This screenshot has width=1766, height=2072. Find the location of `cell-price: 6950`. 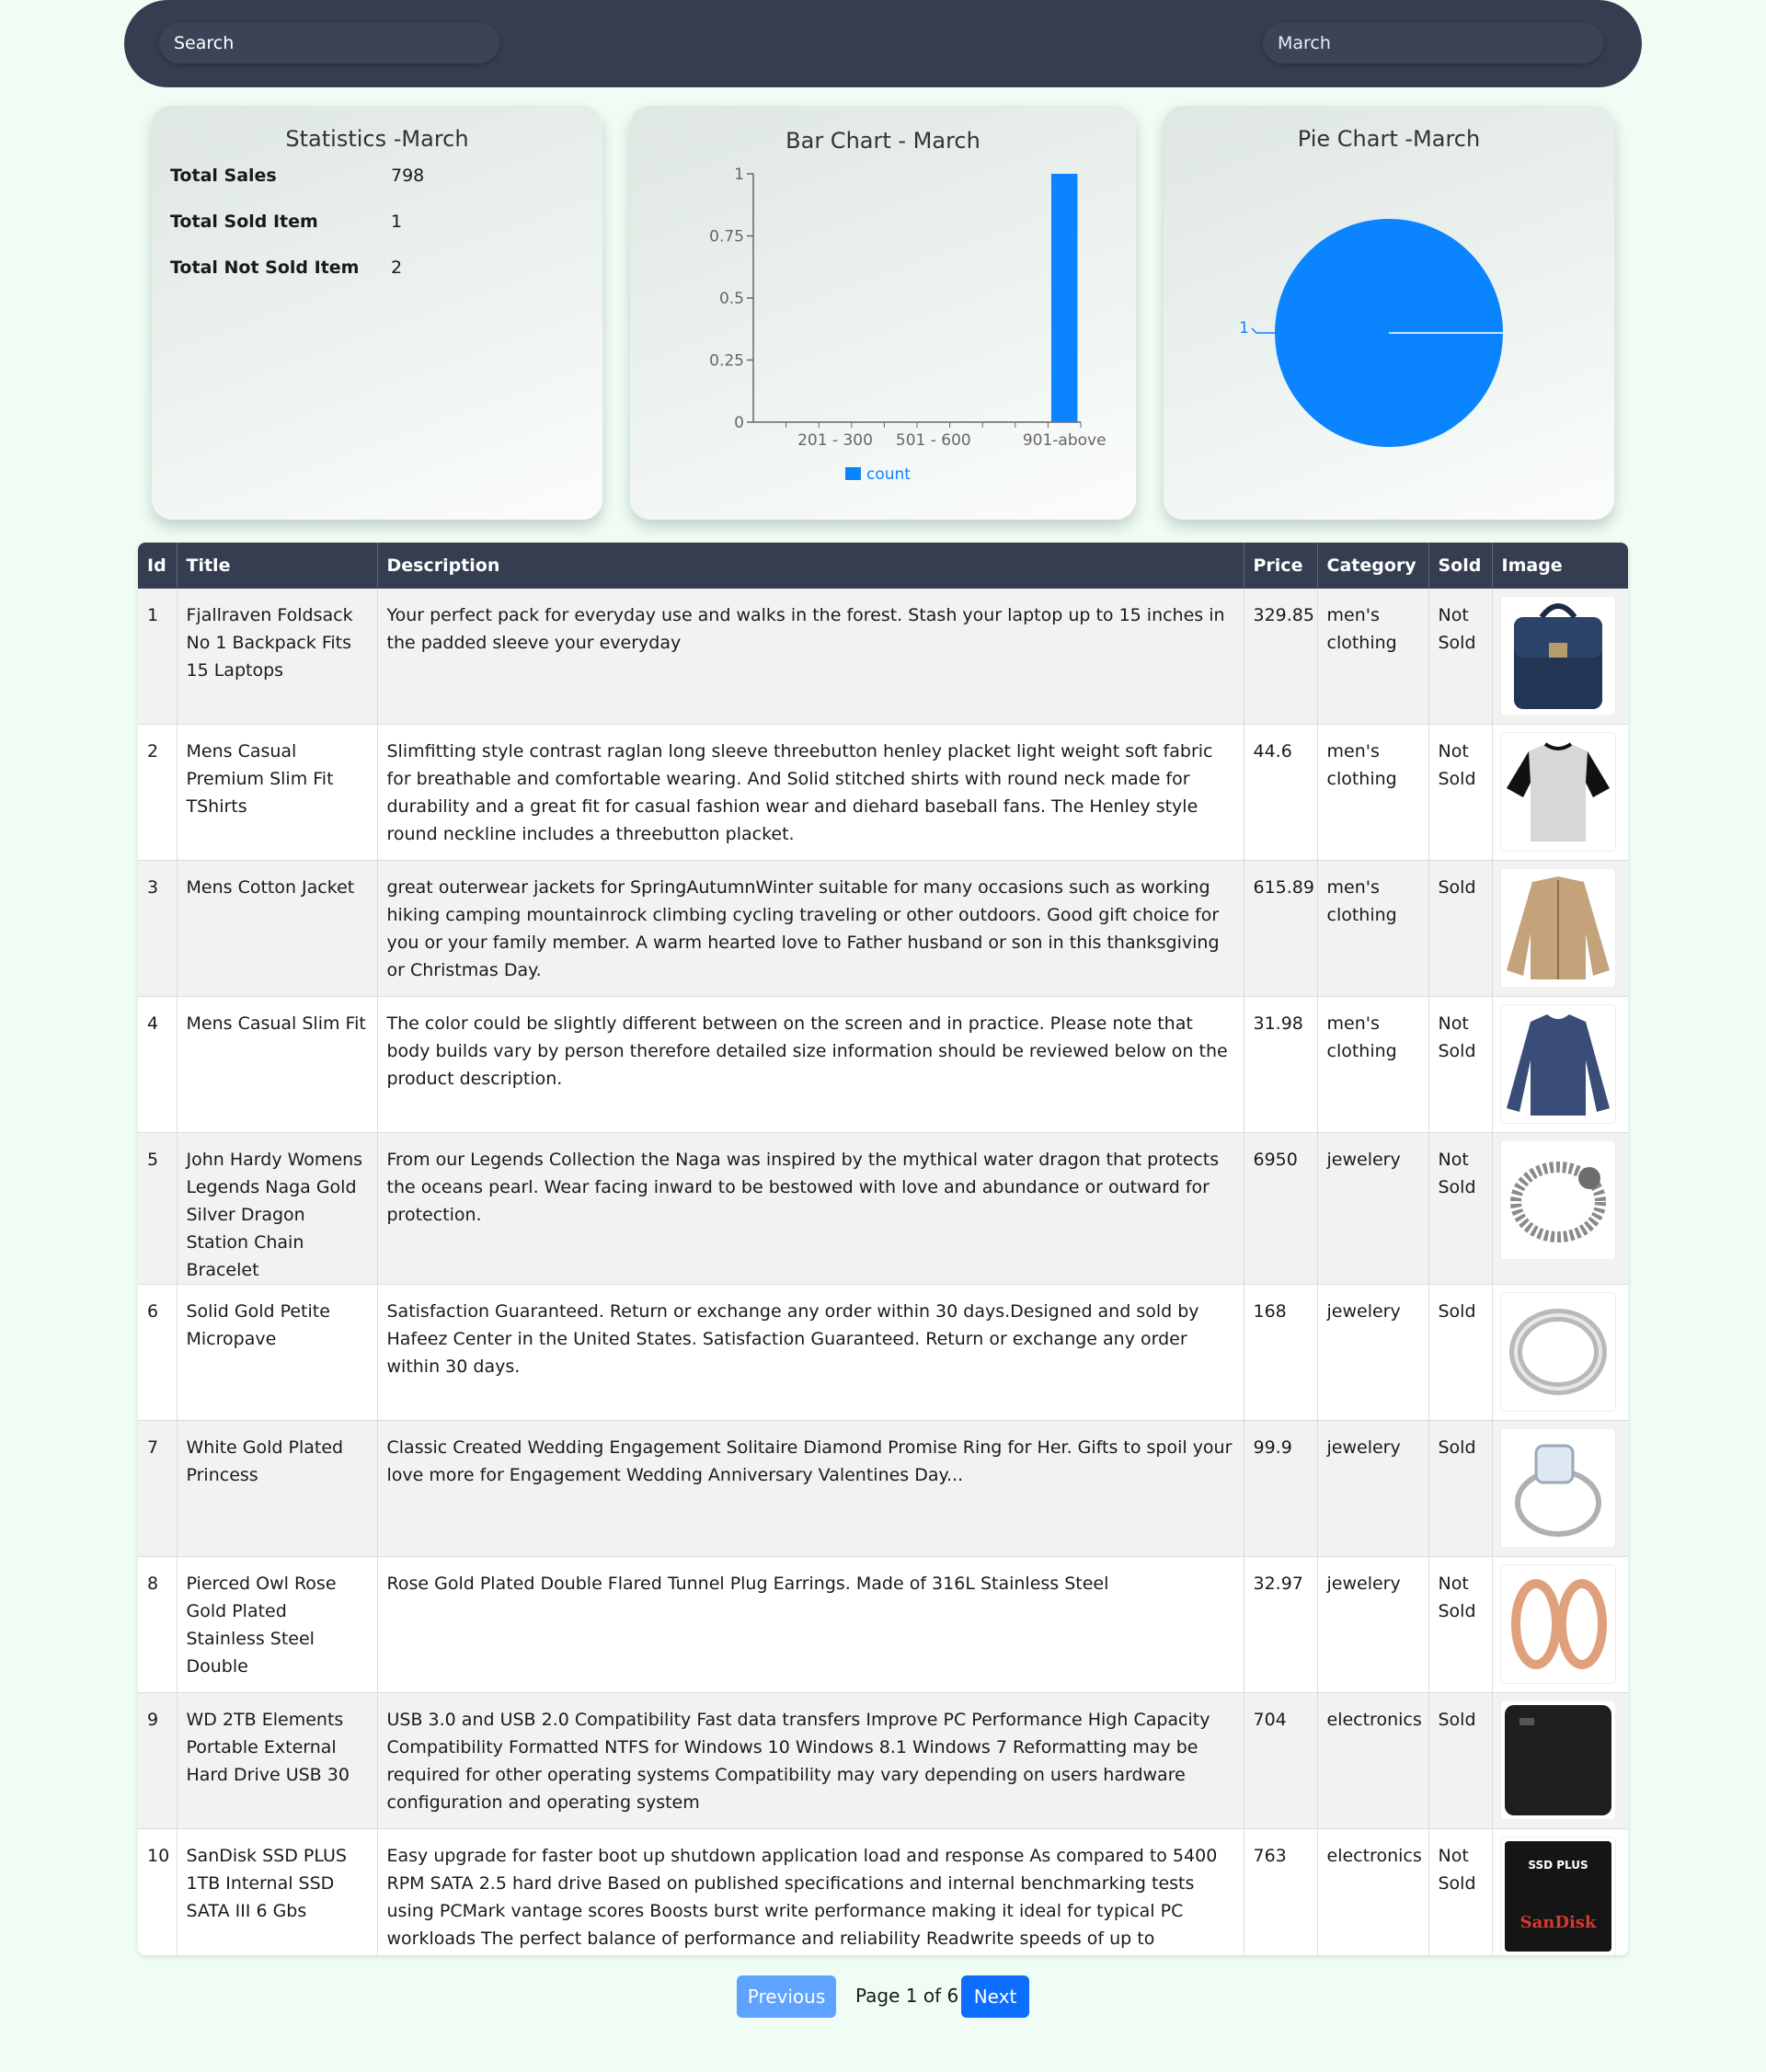

cell-price: 6950 is located at coordinates (1281, 1208).